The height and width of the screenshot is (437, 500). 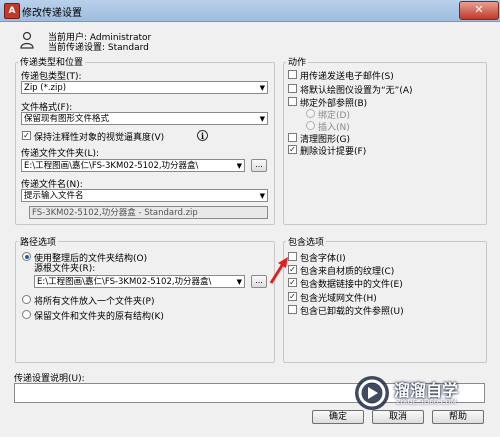 I want to click on actions-group-label: 动作, so click(x=297, y=61).